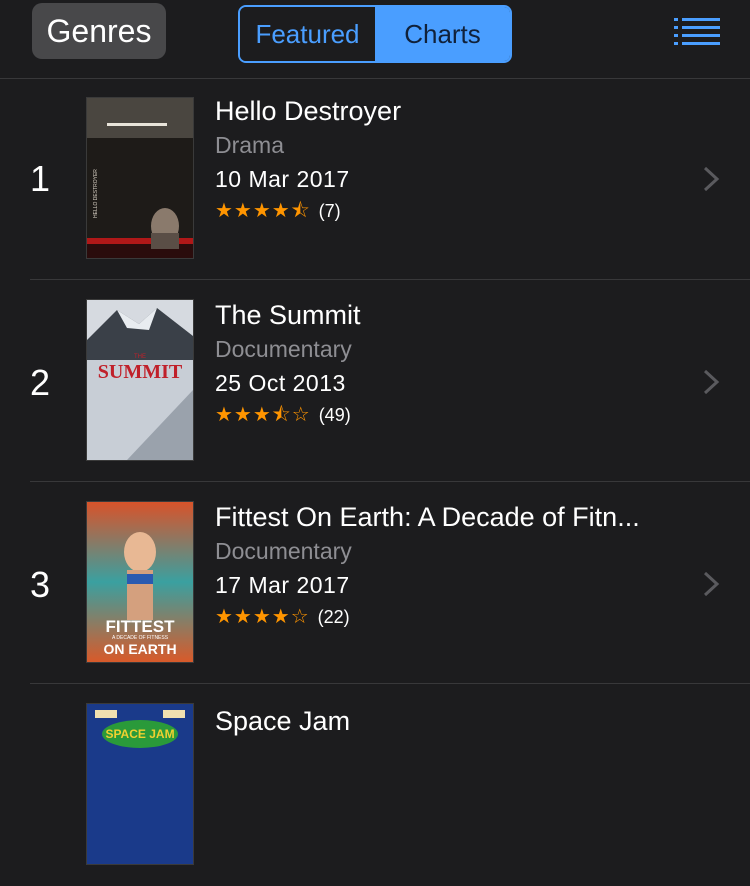  I want to click on movie-genre: Drama, so click(250, 145).